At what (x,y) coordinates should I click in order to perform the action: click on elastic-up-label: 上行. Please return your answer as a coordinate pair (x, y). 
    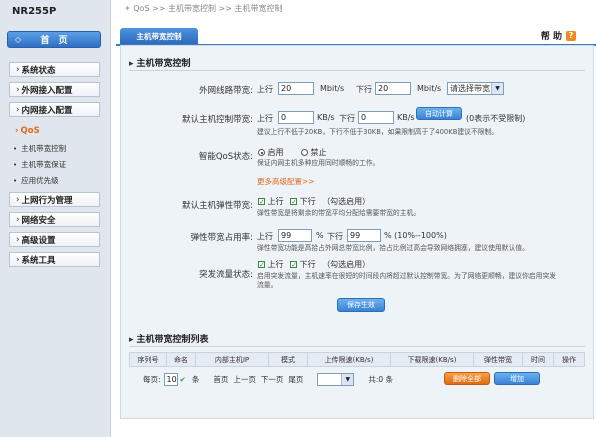
    Looking at the image, I should click on (275, 201).